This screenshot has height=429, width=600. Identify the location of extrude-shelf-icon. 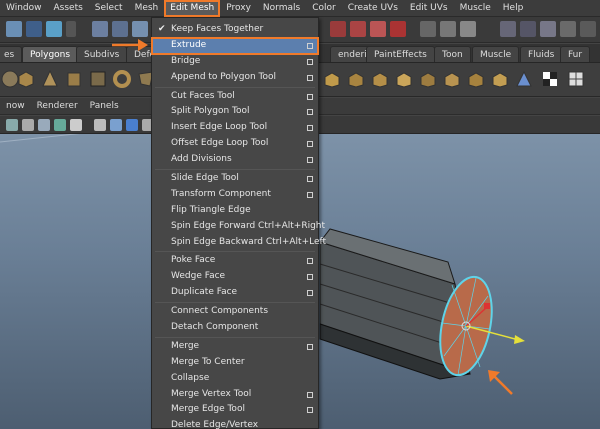
(332, 79).